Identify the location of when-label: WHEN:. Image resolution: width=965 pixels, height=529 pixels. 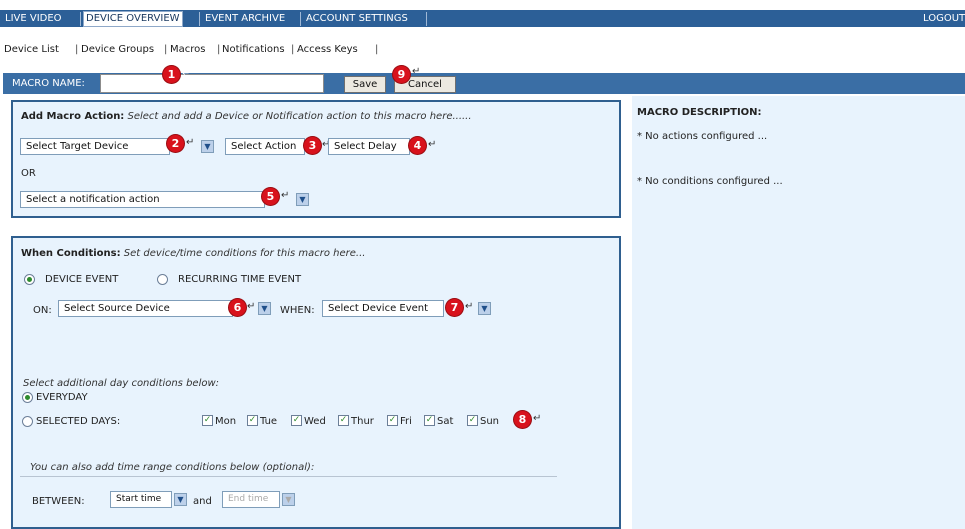
(297, 310).